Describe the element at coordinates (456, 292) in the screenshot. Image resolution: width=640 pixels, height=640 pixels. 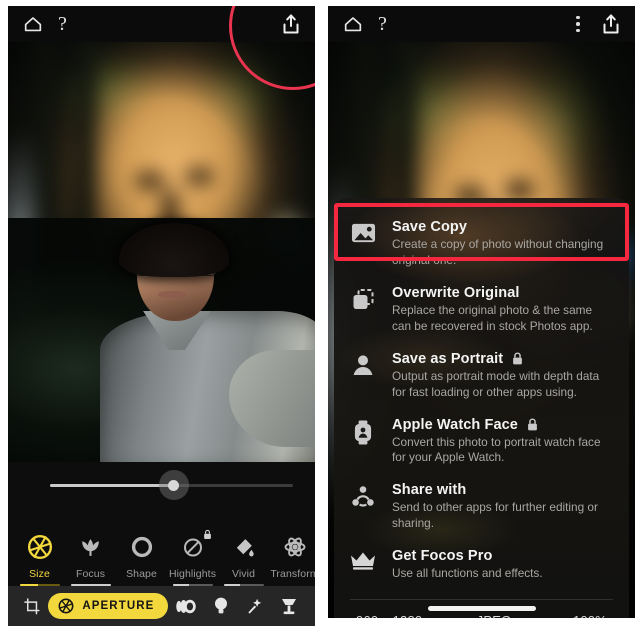
I see `menu-item-title: Overwrite Original` at that location.